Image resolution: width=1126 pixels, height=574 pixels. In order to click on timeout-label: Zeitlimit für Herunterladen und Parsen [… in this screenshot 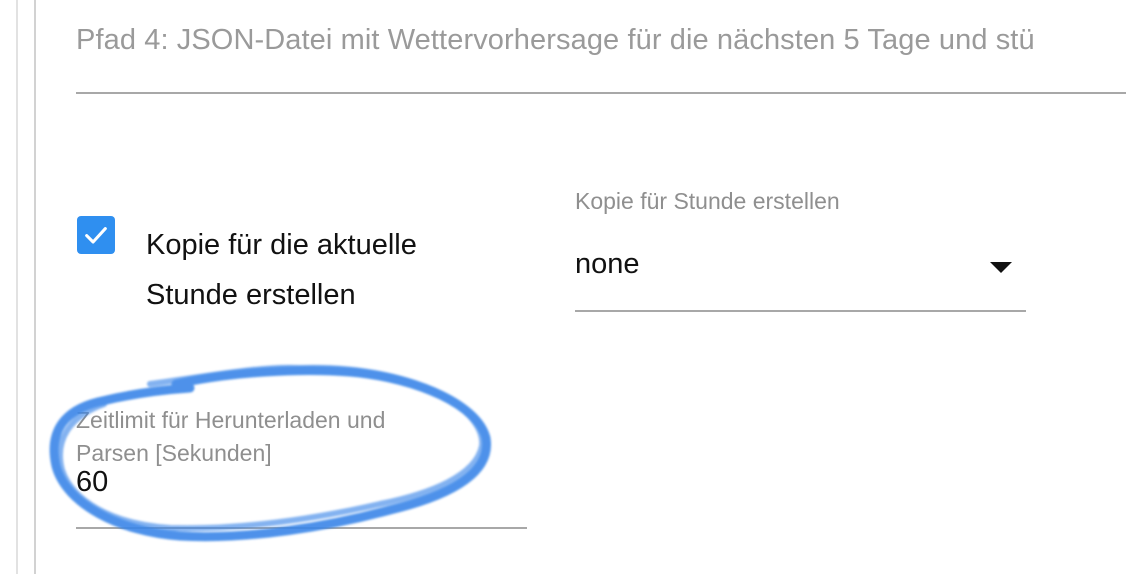, I will do `click(231, 436)`.